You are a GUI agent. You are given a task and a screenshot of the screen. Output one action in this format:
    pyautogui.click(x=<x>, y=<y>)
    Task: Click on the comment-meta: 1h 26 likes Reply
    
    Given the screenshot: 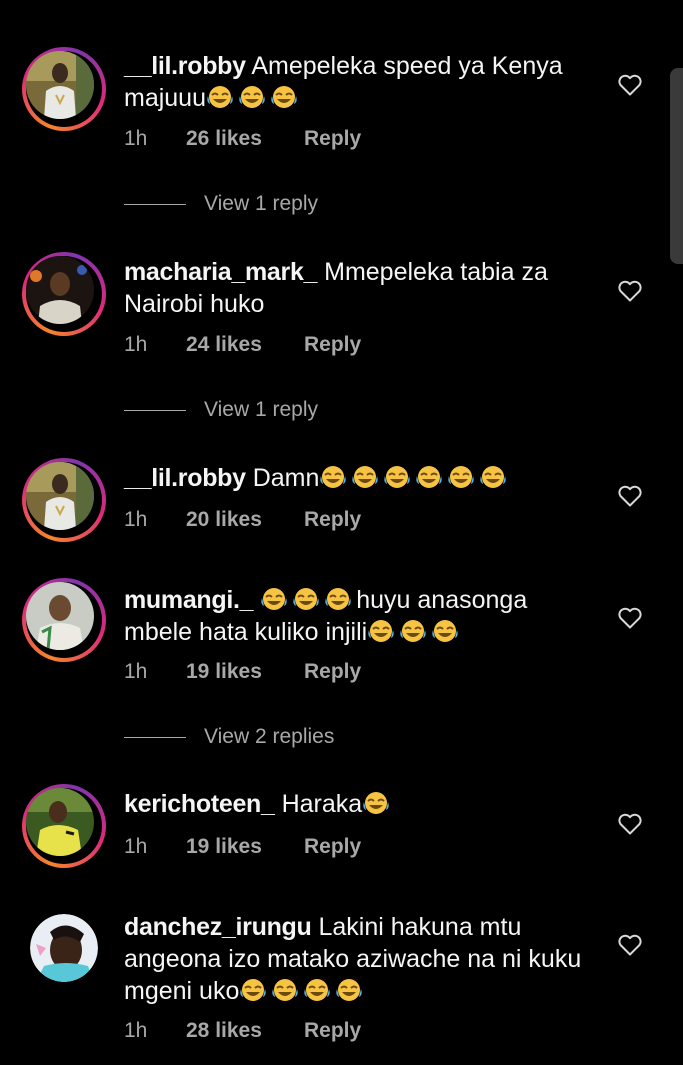 What is the action you would take?
    pyautogui.click(x=242, y=139)
    